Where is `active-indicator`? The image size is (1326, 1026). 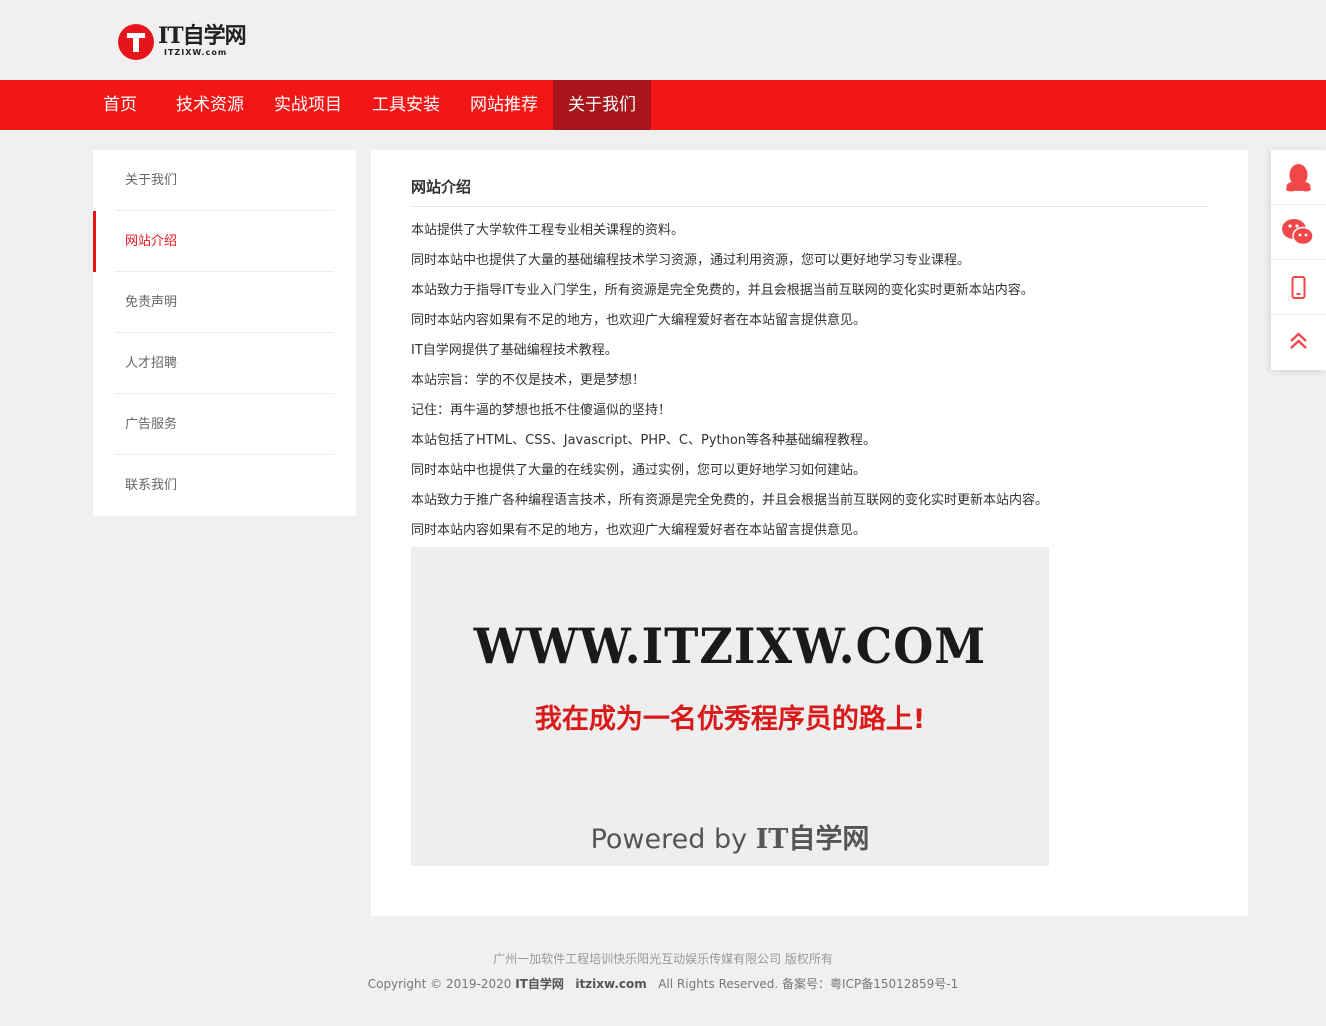 active-indicator is located at coordinates (94, 241).